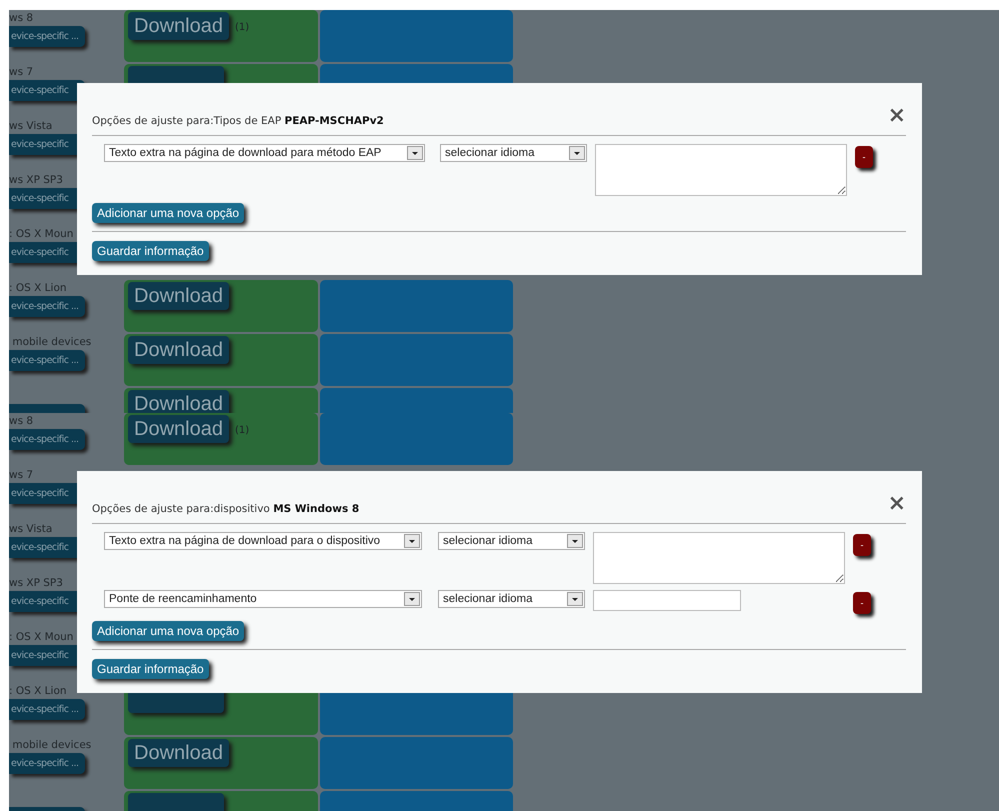 The height and width of the screenshot is (811, 999). Describe the element at coordinates (263, 541) in the screenshot. I see `option-type-dropdown: Texto extra na página de download para o dispositivo` at that location.